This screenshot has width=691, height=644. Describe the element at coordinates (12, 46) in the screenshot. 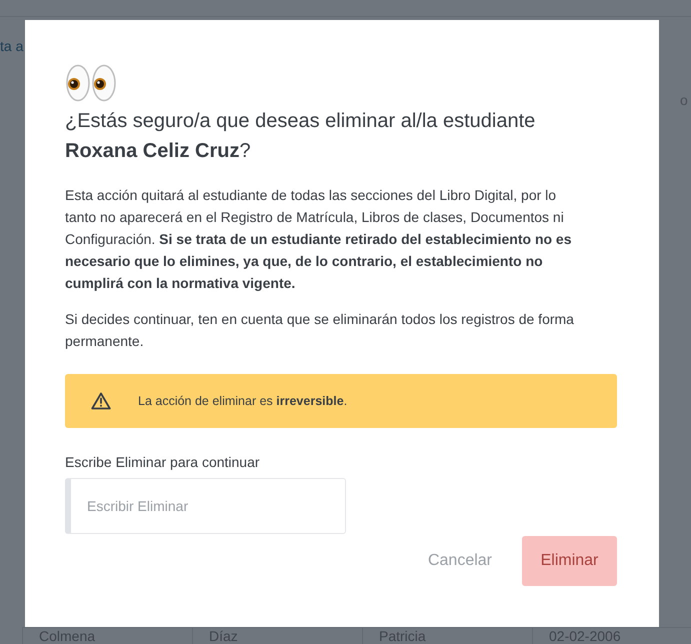

I see `link-text: ta a` at that location.